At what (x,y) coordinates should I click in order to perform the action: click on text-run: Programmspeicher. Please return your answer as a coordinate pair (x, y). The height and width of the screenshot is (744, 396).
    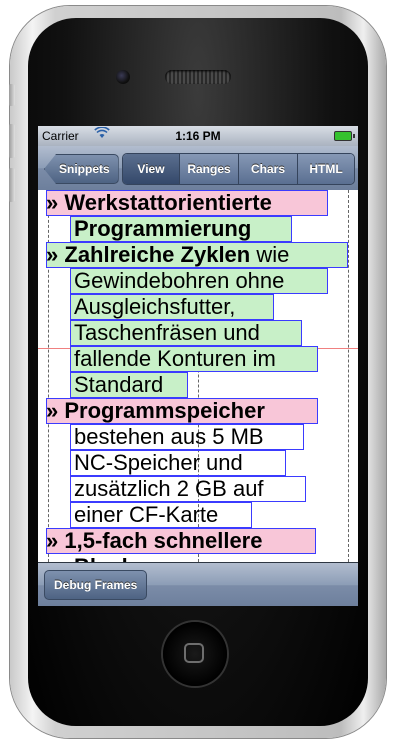
    Looking at the image, I should click on (164, 410).